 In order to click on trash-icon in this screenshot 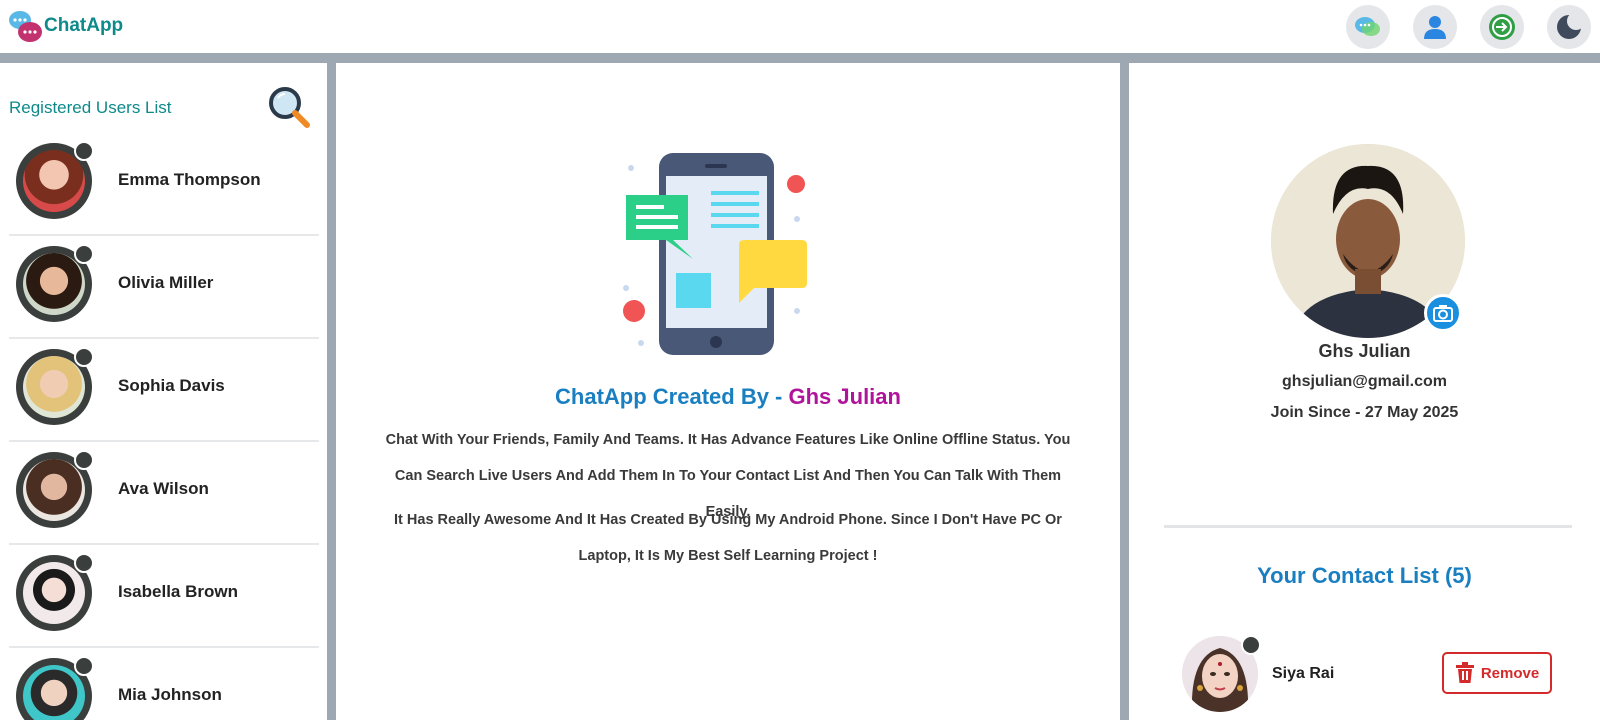, I will do `click(1464, 672)`.